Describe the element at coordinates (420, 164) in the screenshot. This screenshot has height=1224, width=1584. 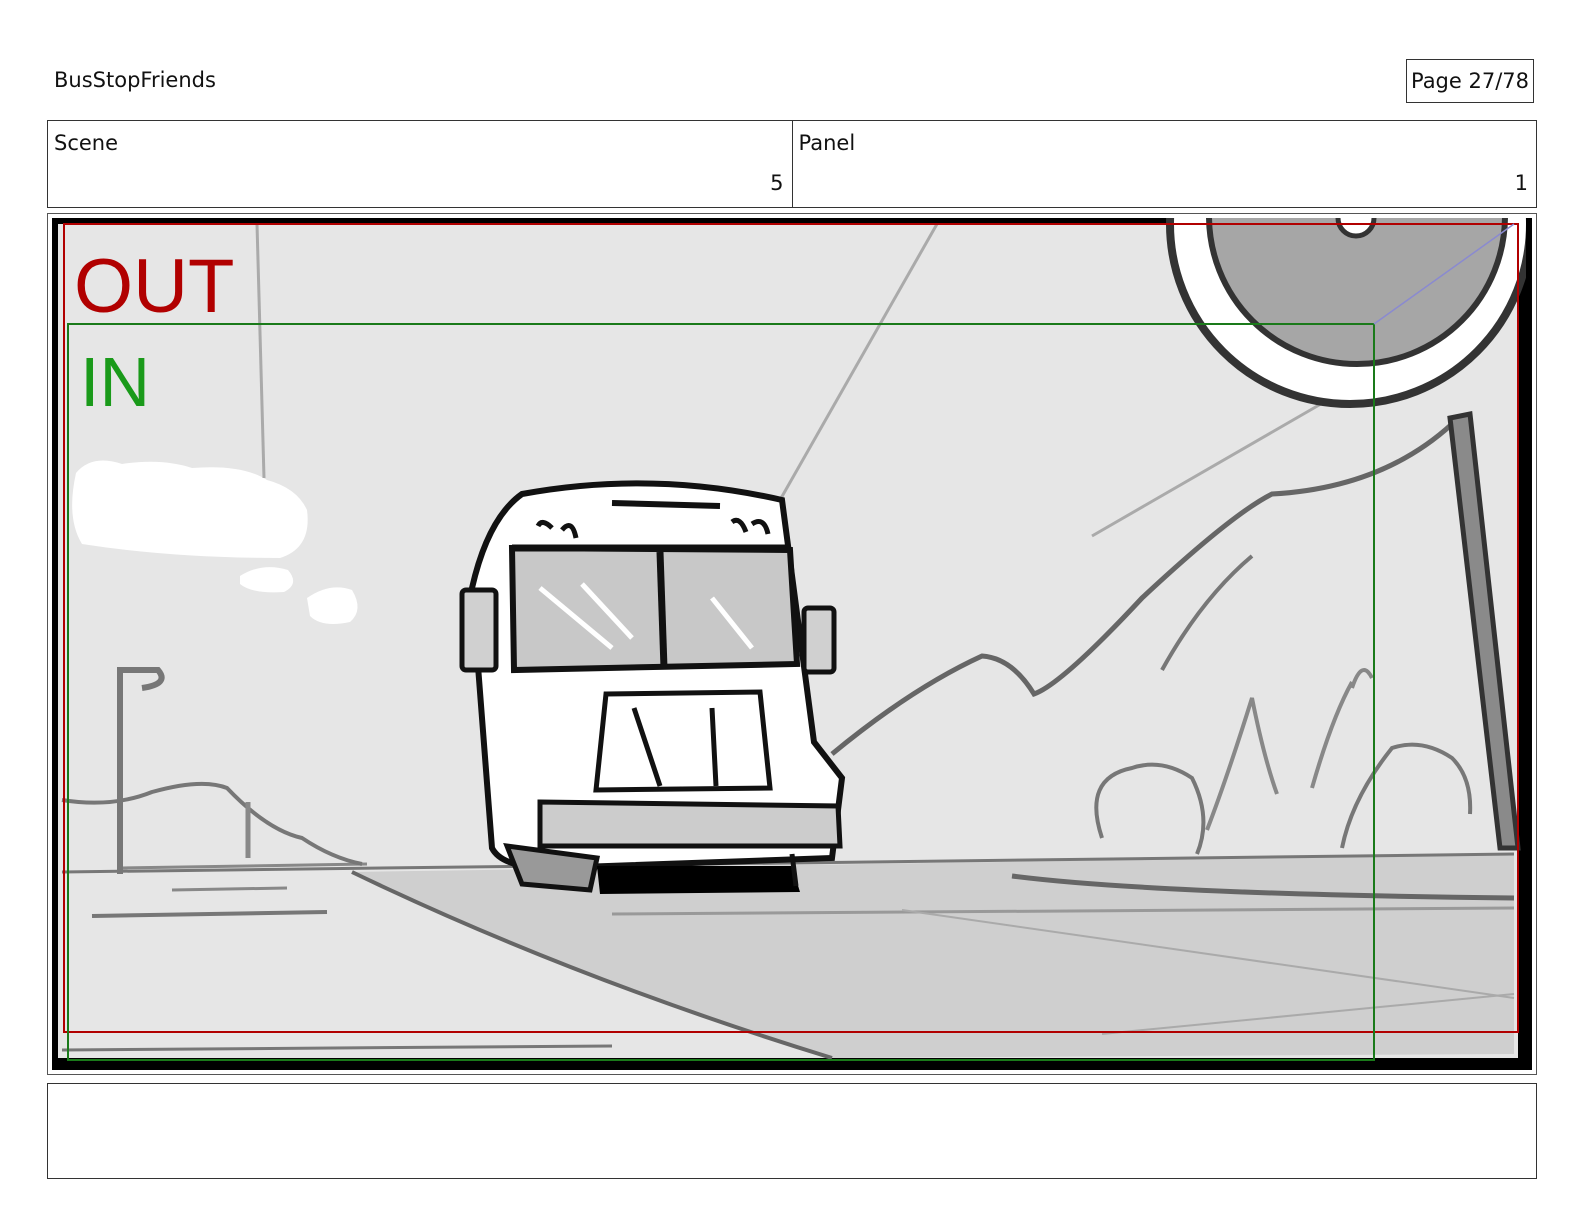
I see `scene-cell: Scene 5` at that location.